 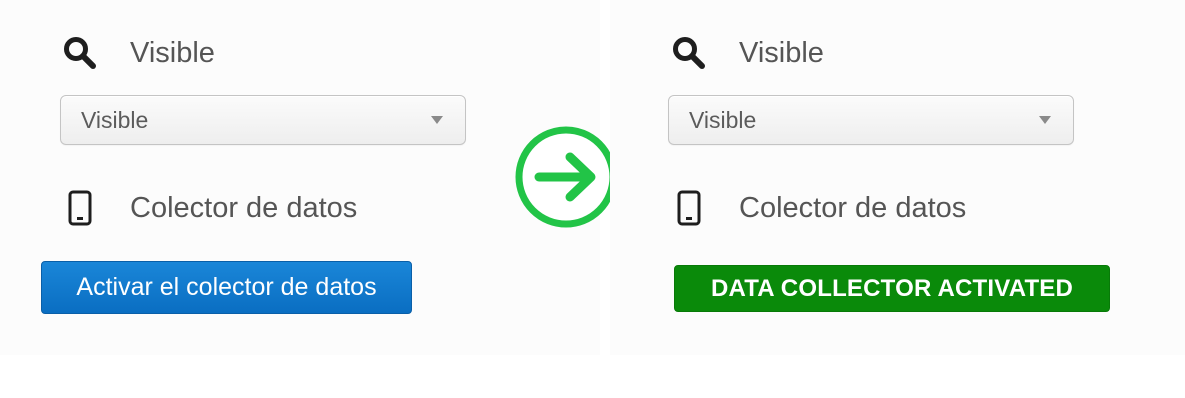 What do you see at coordinates (566, 177) in the screenshot?
I see `arrow-right-circle-icon` at bounding box center [566, 177].